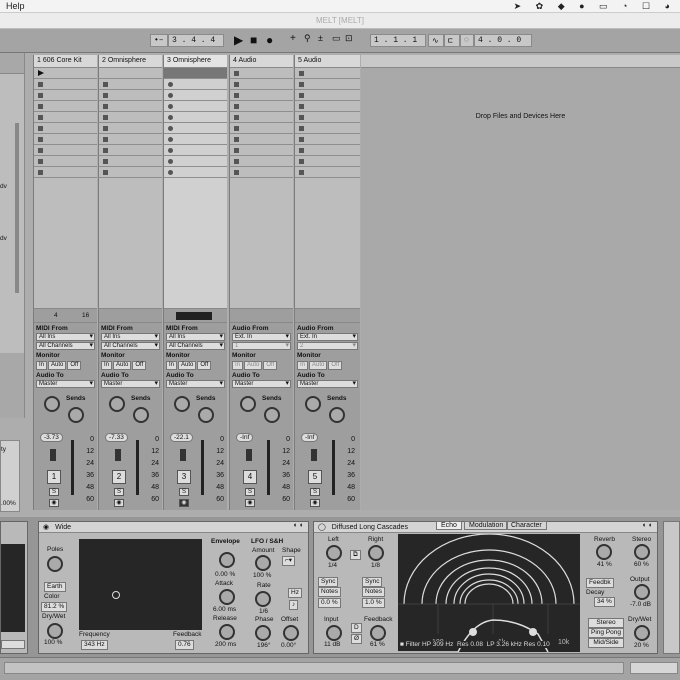 This screenshot has height=680, width=680. Describe the element at coordinates (291, 633) in the screenshot. I see `offset-knob` at that location.